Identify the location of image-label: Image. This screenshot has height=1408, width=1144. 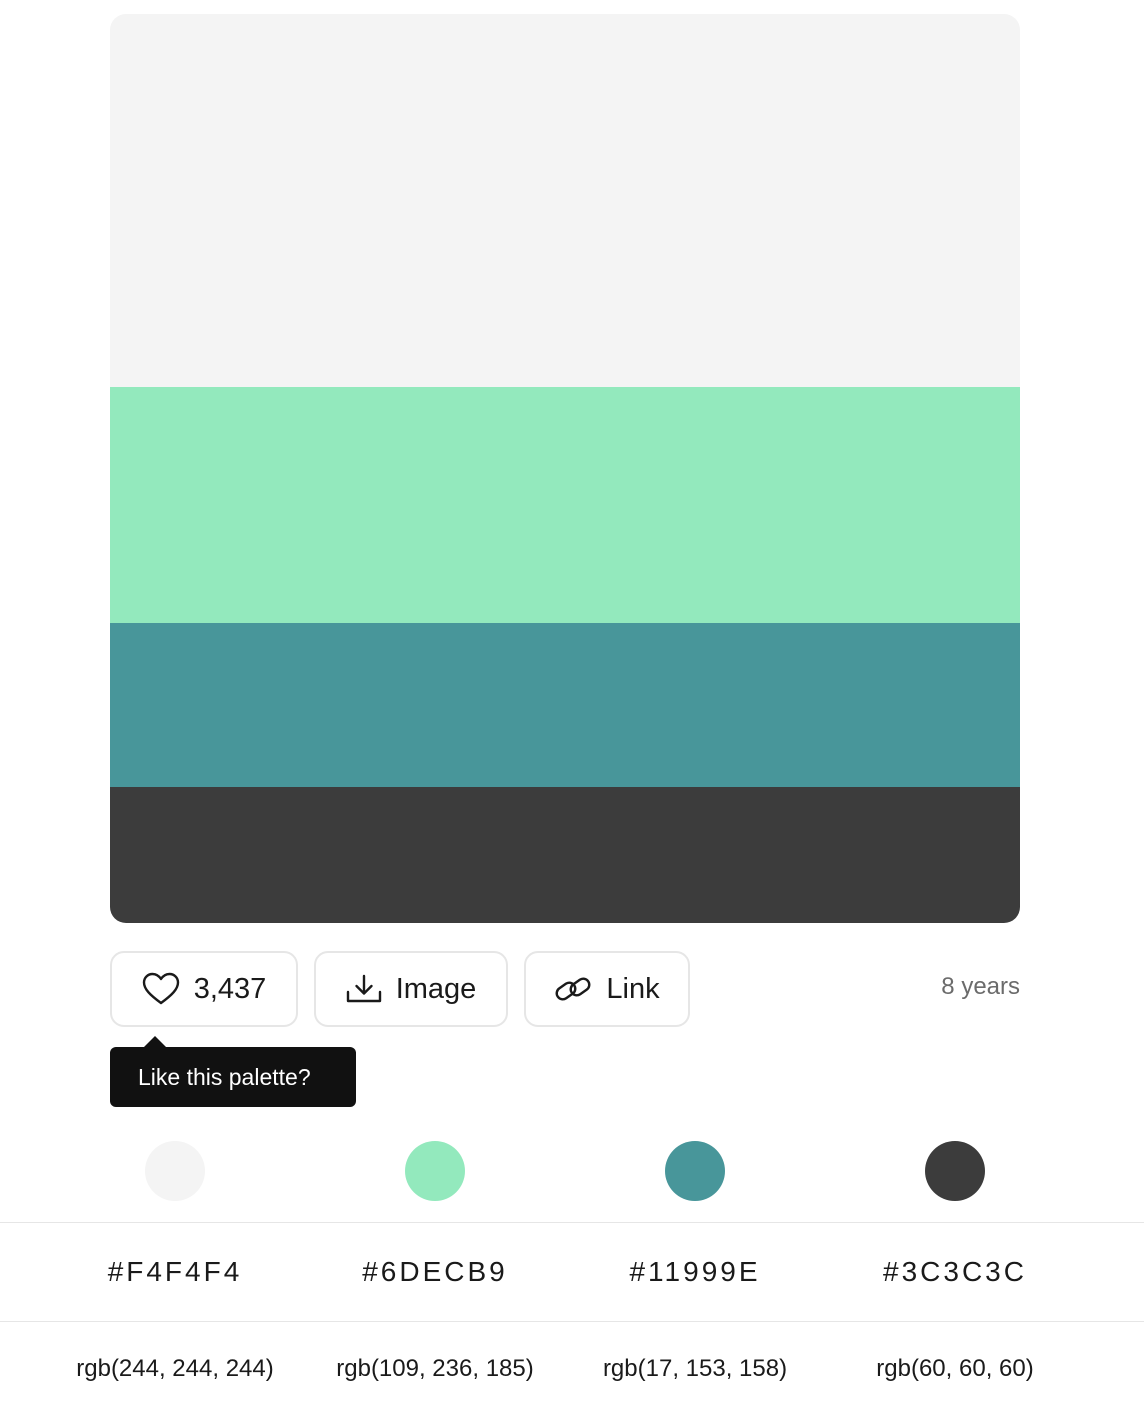
(436, 988).